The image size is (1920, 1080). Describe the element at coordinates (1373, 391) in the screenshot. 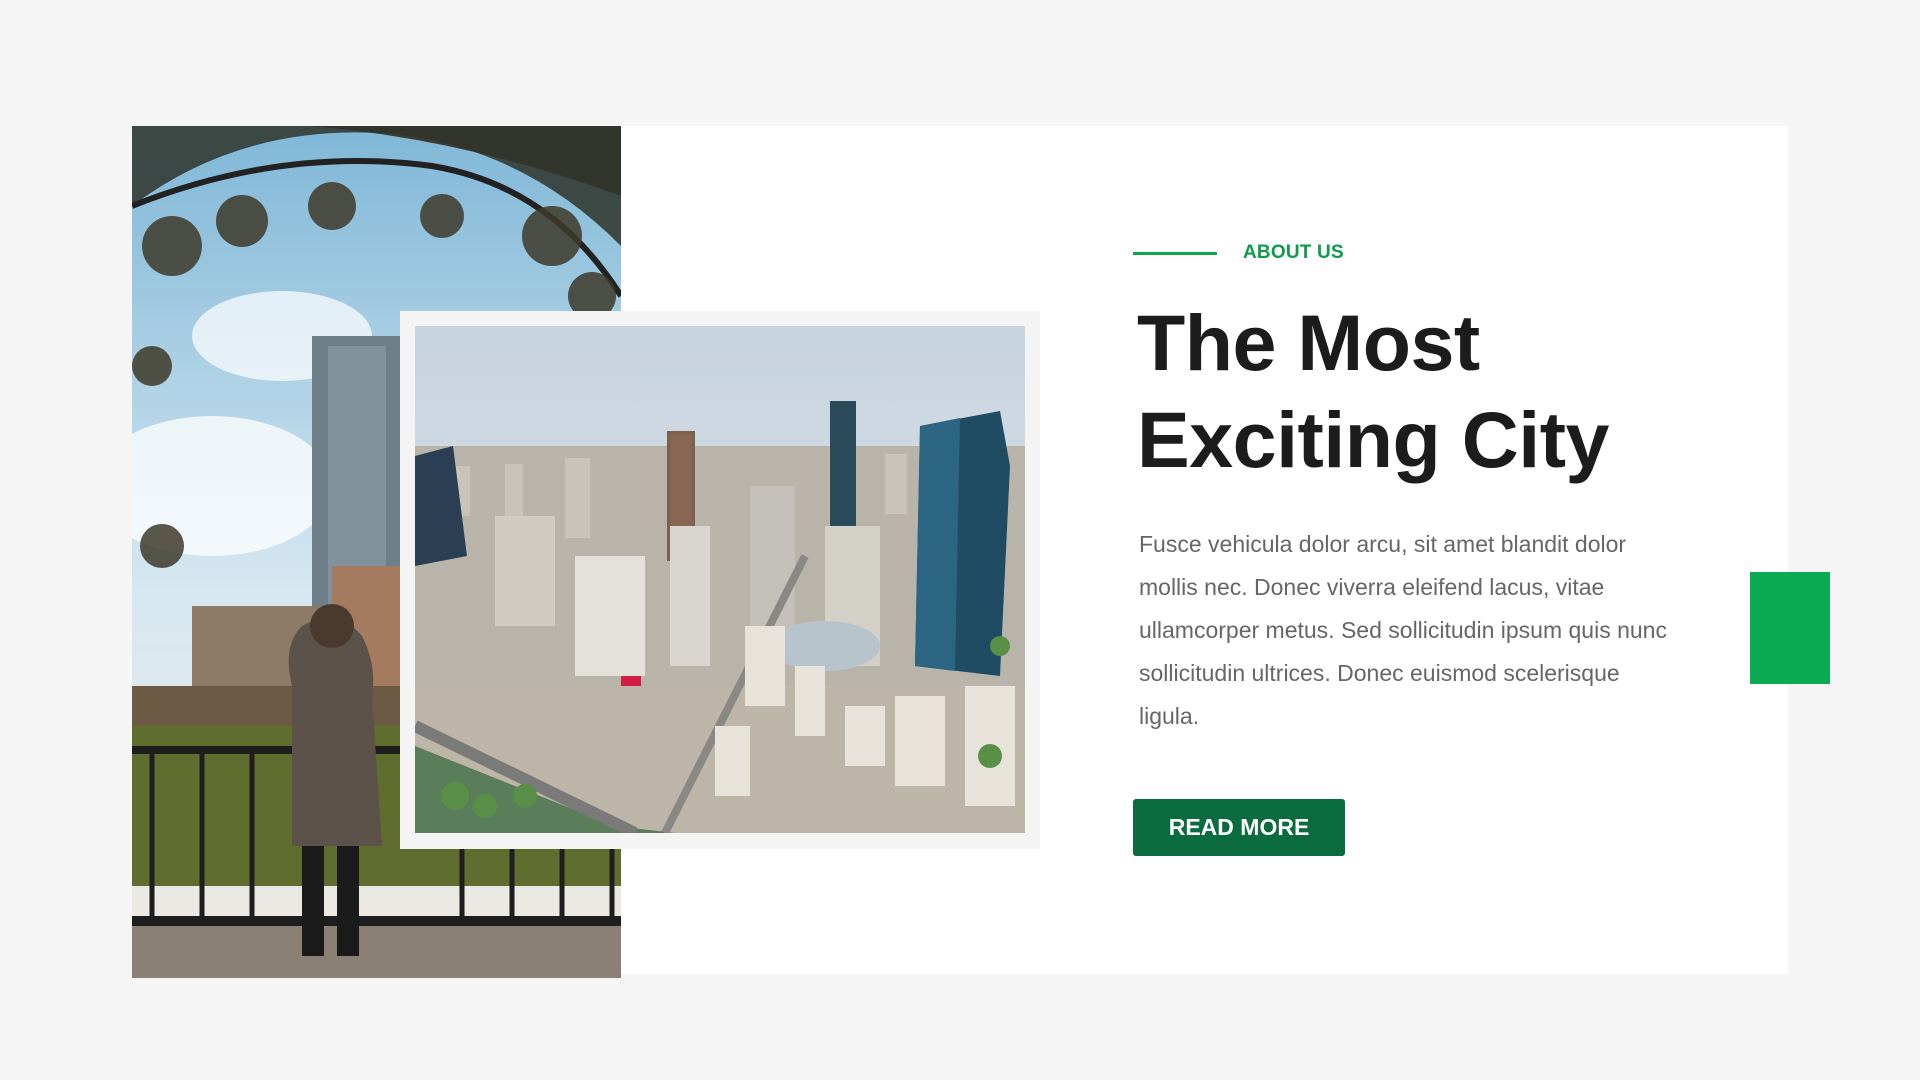

I see `section-title: The Most Exciting City` at that location.